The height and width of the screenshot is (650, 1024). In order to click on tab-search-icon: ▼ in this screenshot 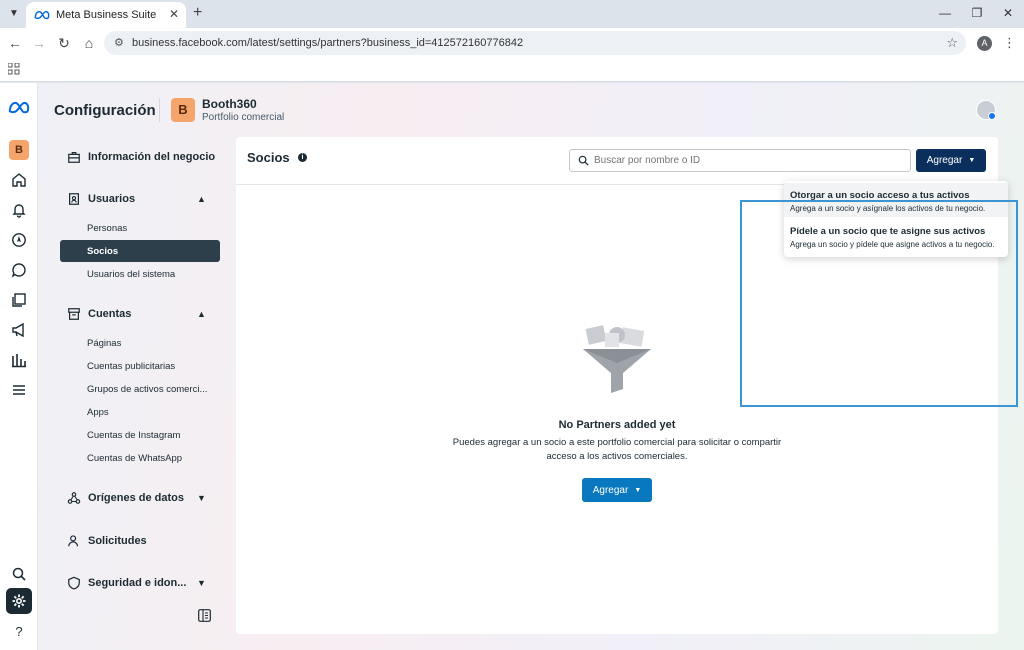, I will do `click(14, 14)`.